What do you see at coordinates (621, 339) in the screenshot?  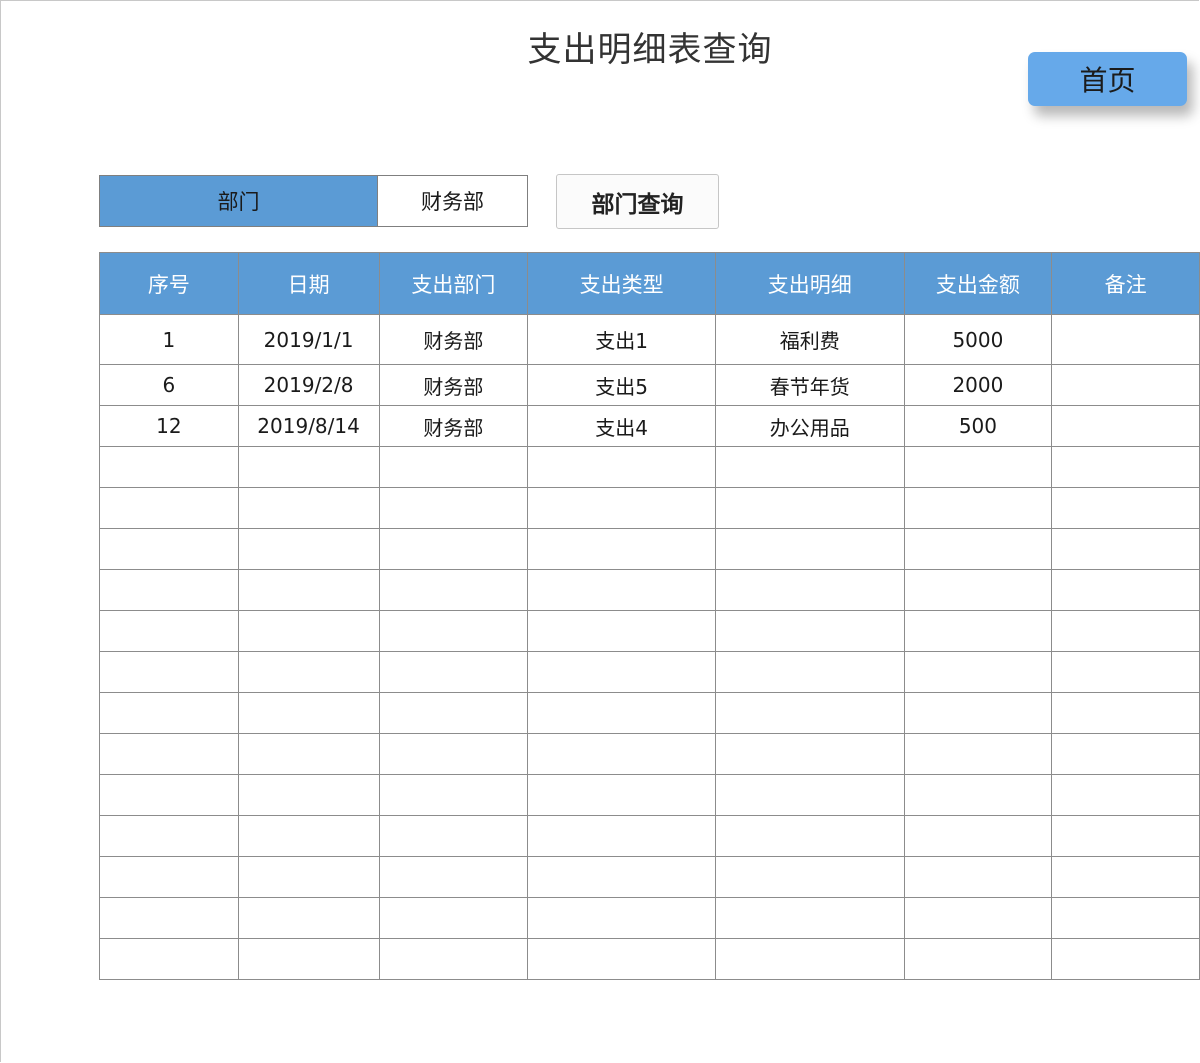 I see `cell-type: 支出1` at bounding box center [621, 339].